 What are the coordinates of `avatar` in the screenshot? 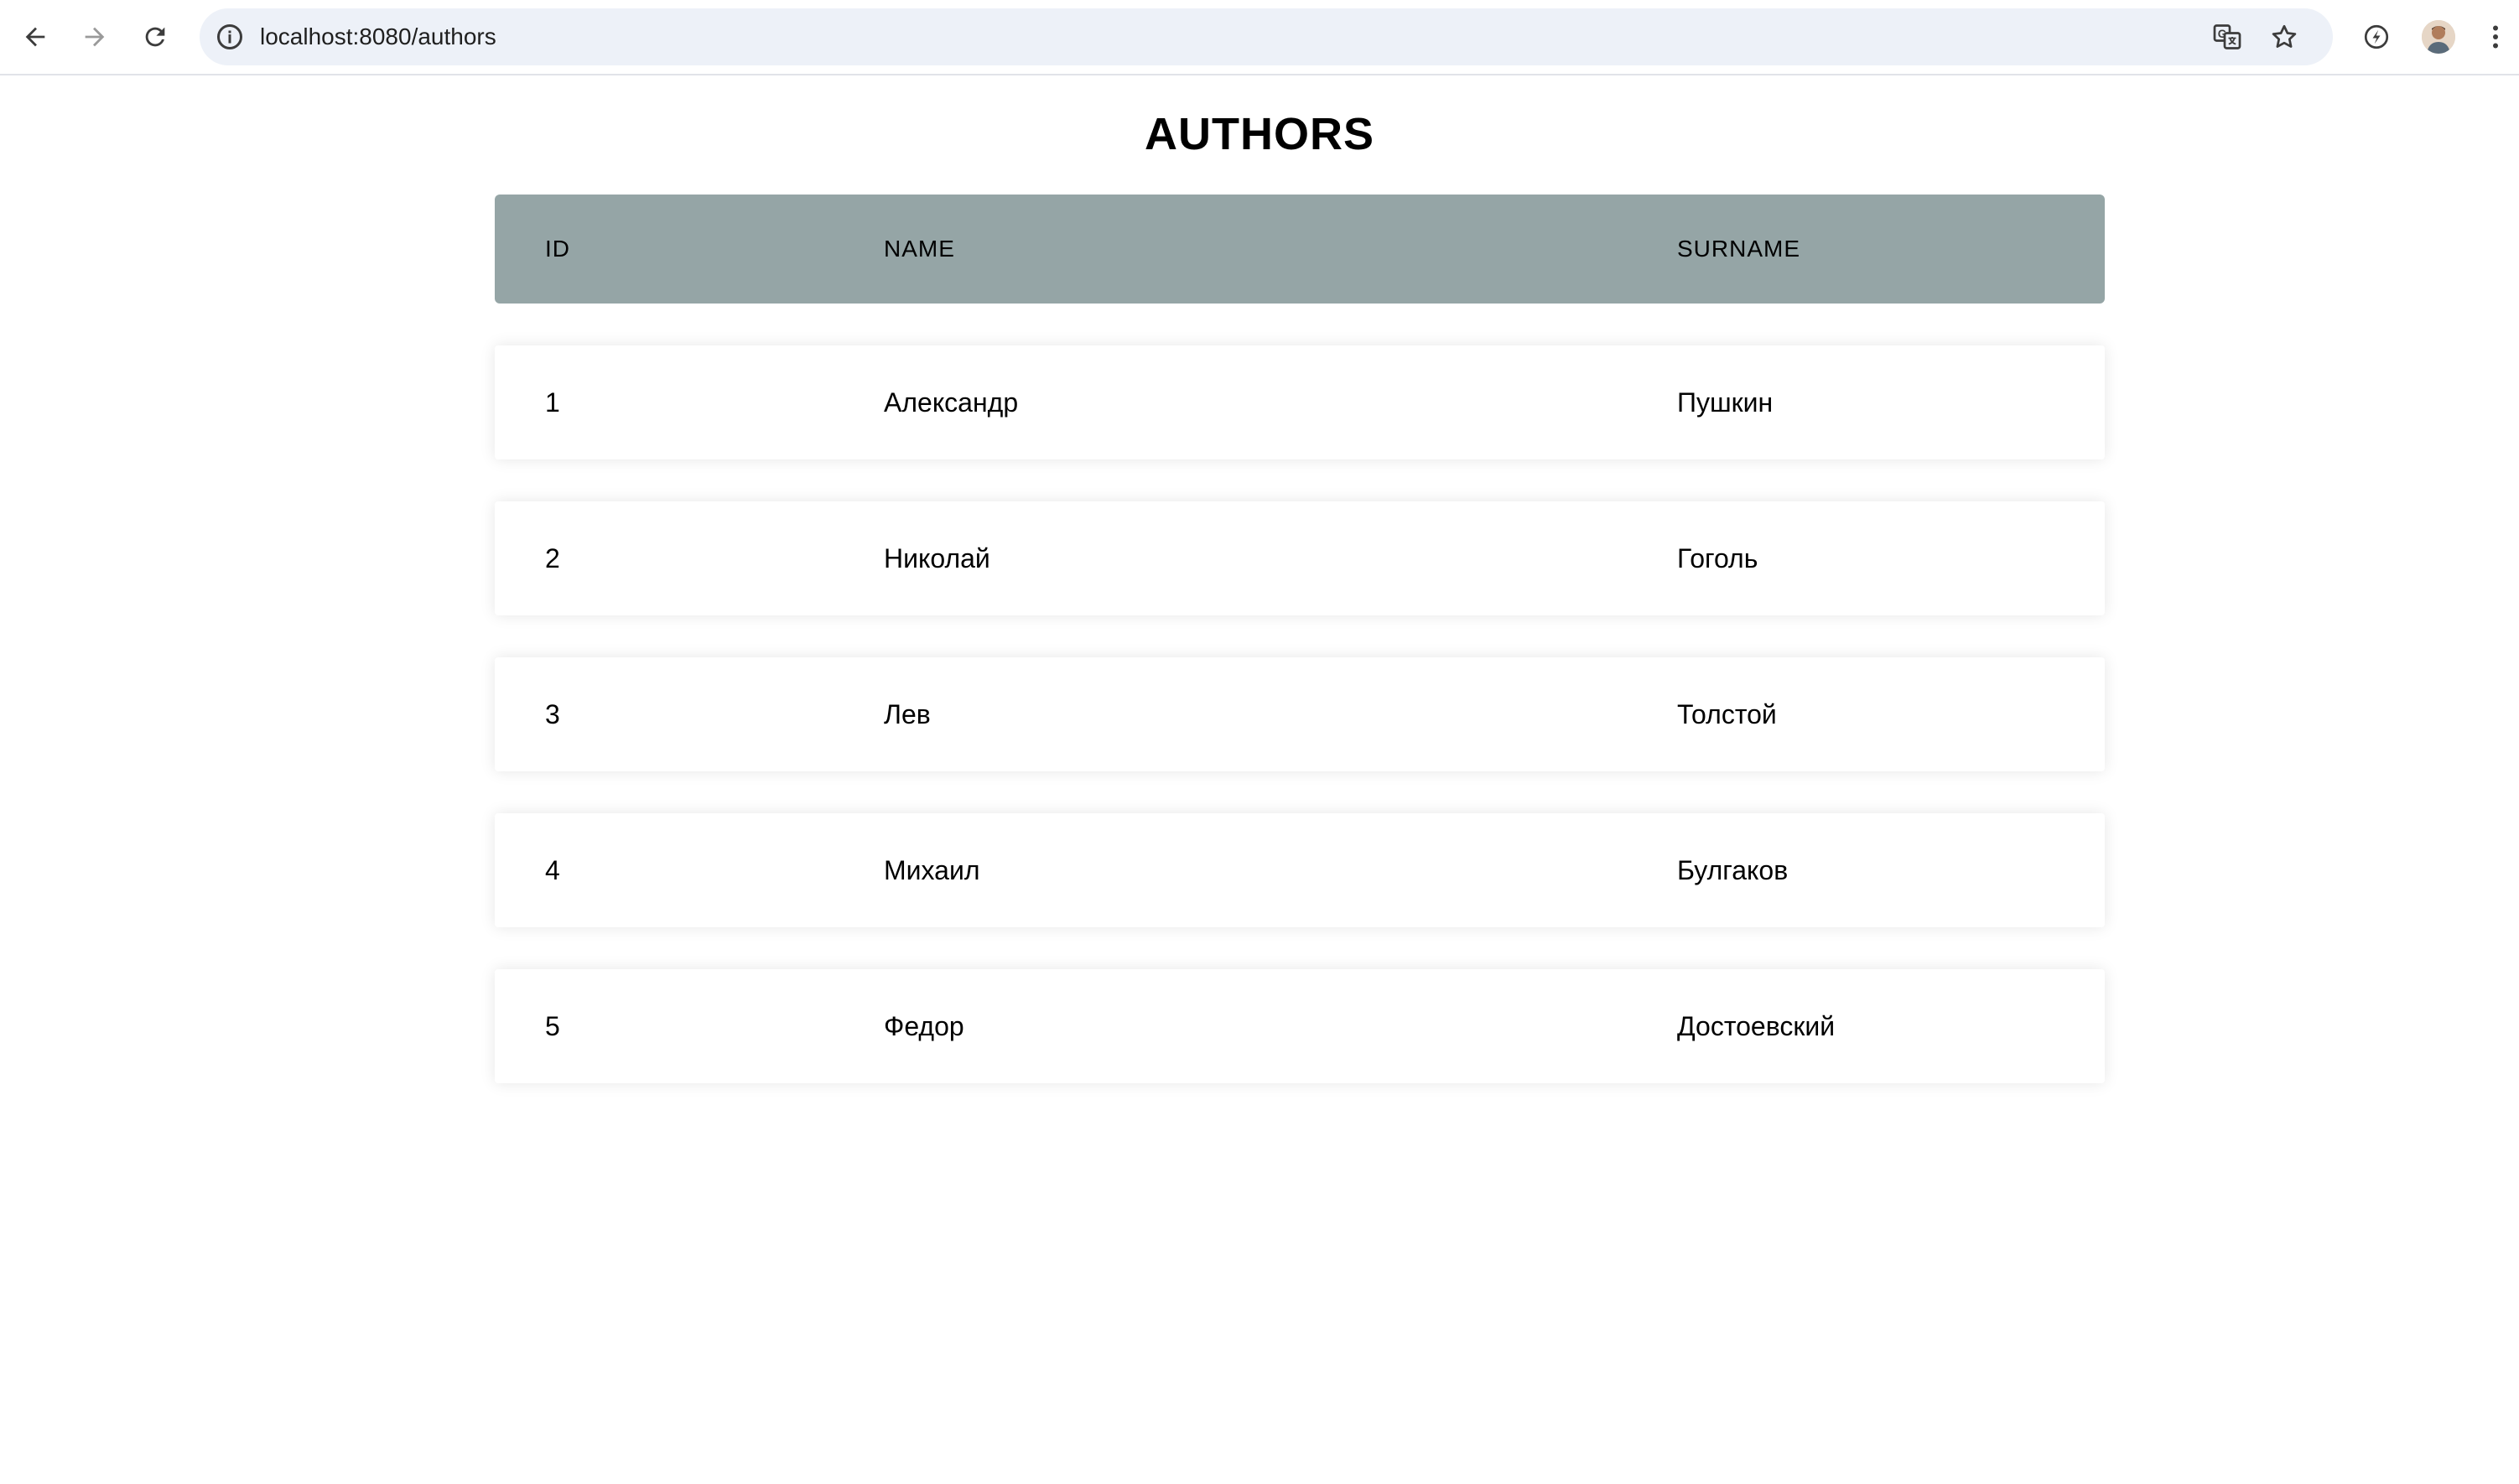 It's located at (2439, 37).